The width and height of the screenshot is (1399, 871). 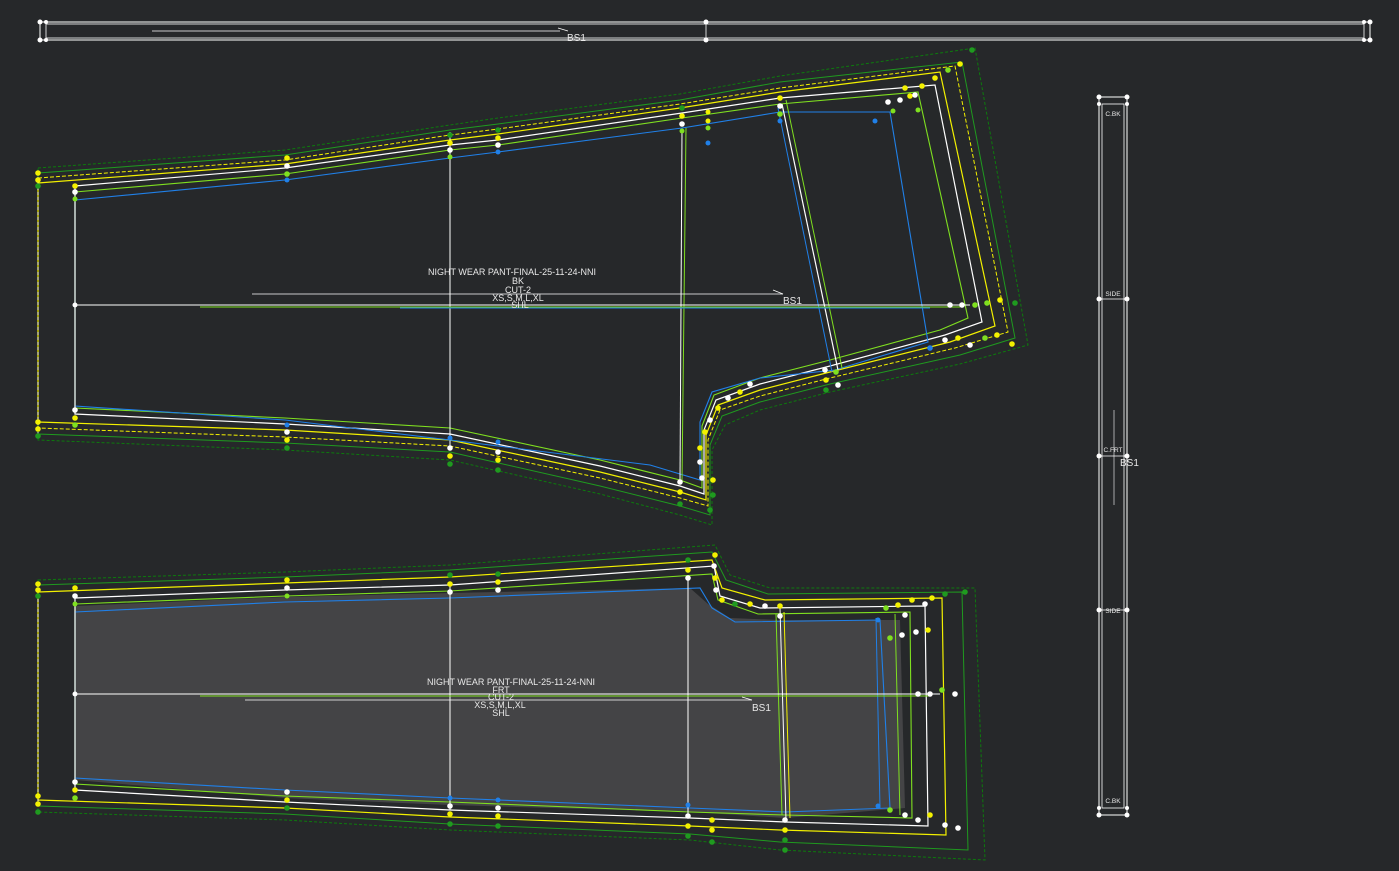 What do you see at coordinates (1113, 294) in the screenshot?
I see `waistband-mark-side-1: SIDE` at bounding box center [1113, 294].